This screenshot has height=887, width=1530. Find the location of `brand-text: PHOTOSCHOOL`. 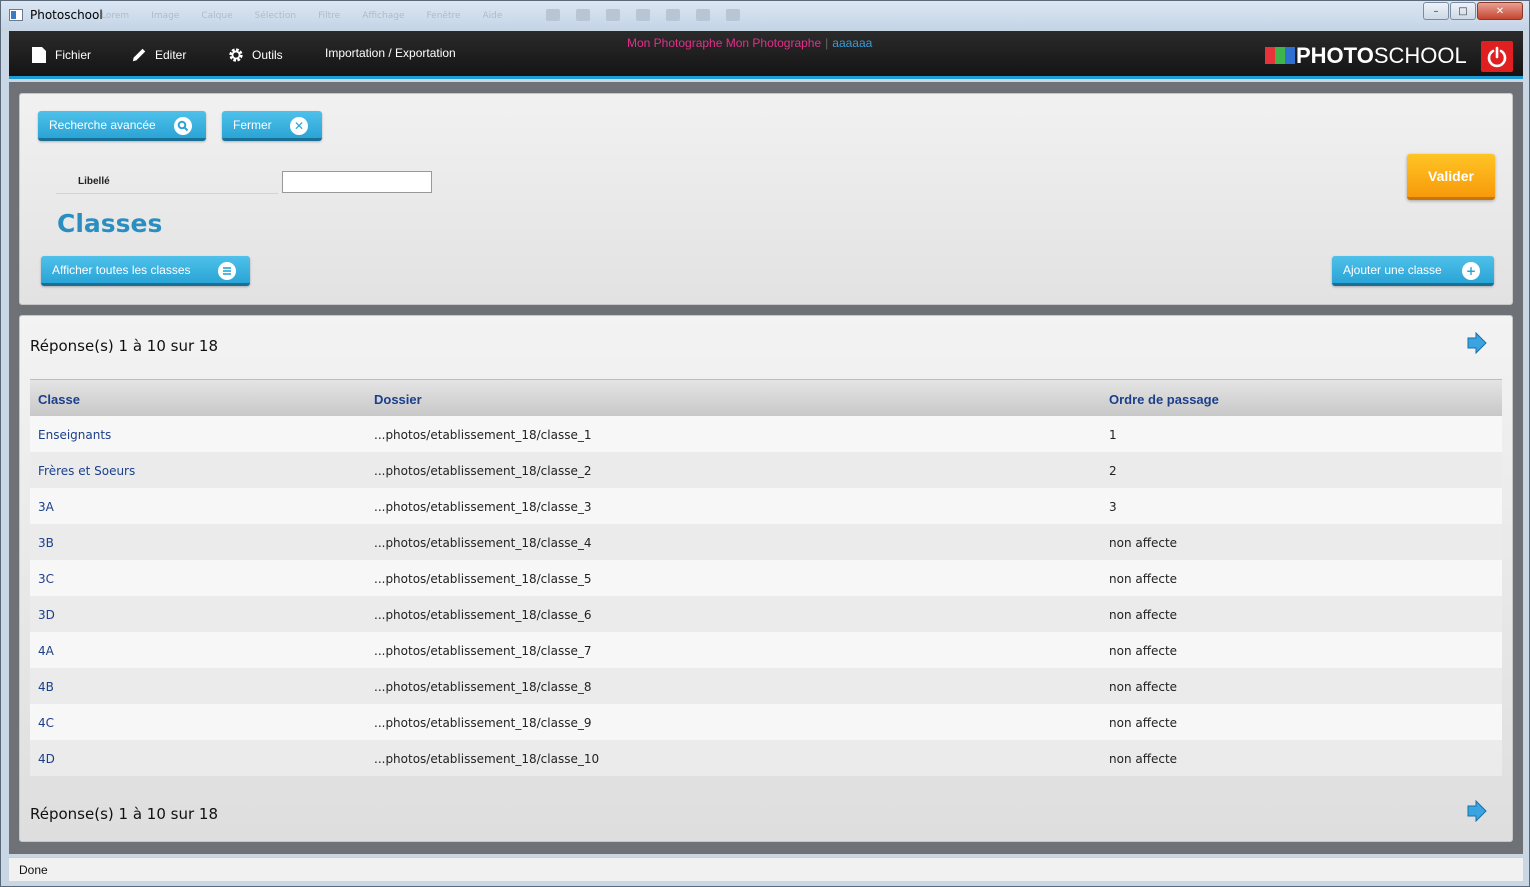

brand-text: PHOTOSCHOOL is located at coordinates (1381, 55).